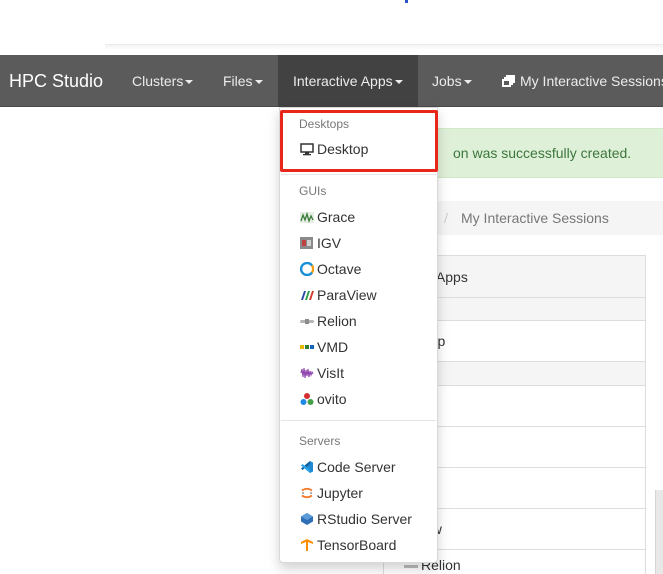  Describe the element at coordinates (307, 269) in the screenshot. I see `octave-icon` at that location.